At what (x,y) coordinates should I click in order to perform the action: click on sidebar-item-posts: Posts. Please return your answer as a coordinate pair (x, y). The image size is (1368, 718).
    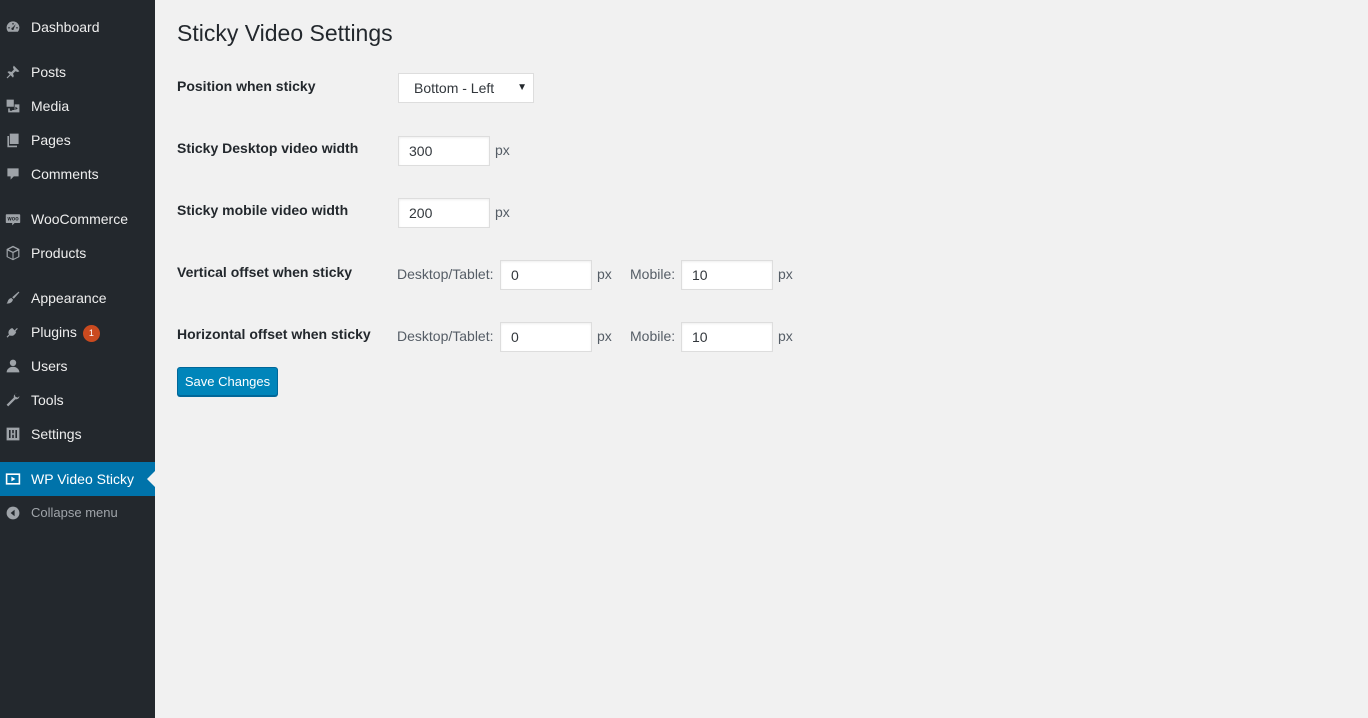
    Looking at the image, I should click on (77, 72).